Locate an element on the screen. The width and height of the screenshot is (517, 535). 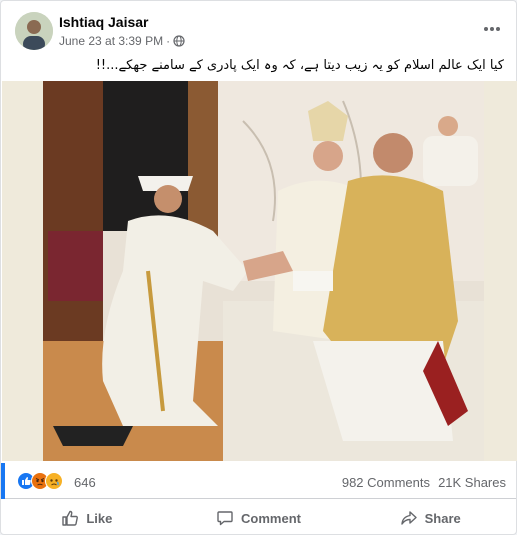
post-header: Ishtiaq Jaisar June 23 at 3:39 PM · is located at coordinates (258, 29).